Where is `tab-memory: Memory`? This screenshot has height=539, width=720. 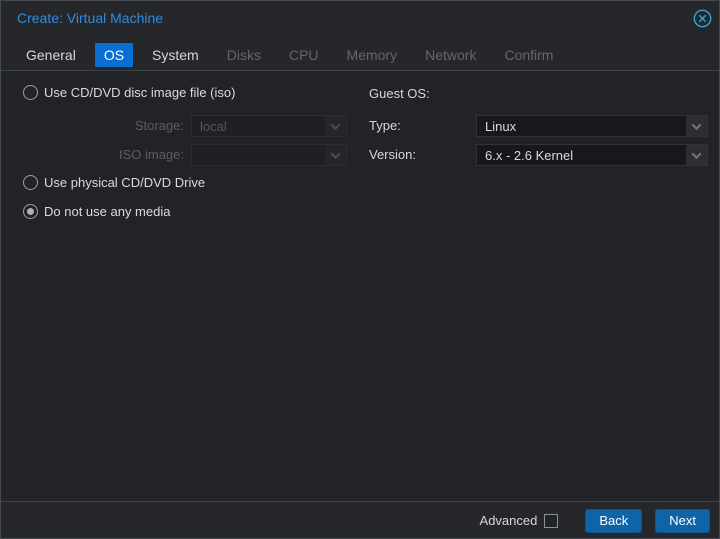 tab-memory: Memory is located at coordinates (372, 54).